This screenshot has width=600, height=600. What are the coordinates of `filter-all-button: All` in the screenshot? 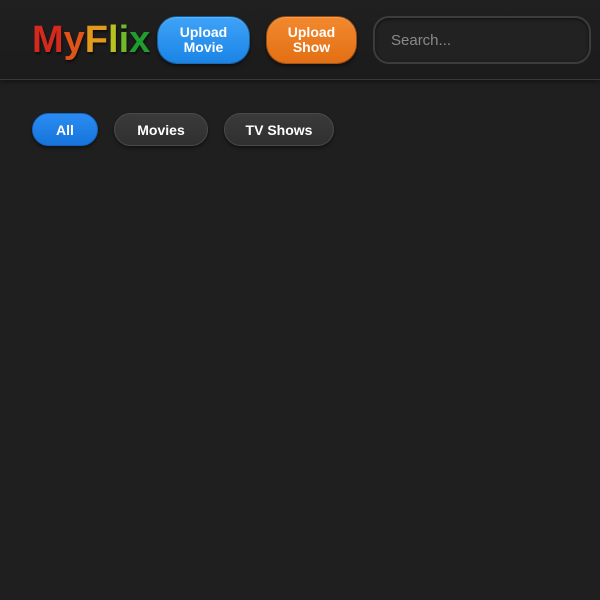 It's located at (65, 129).